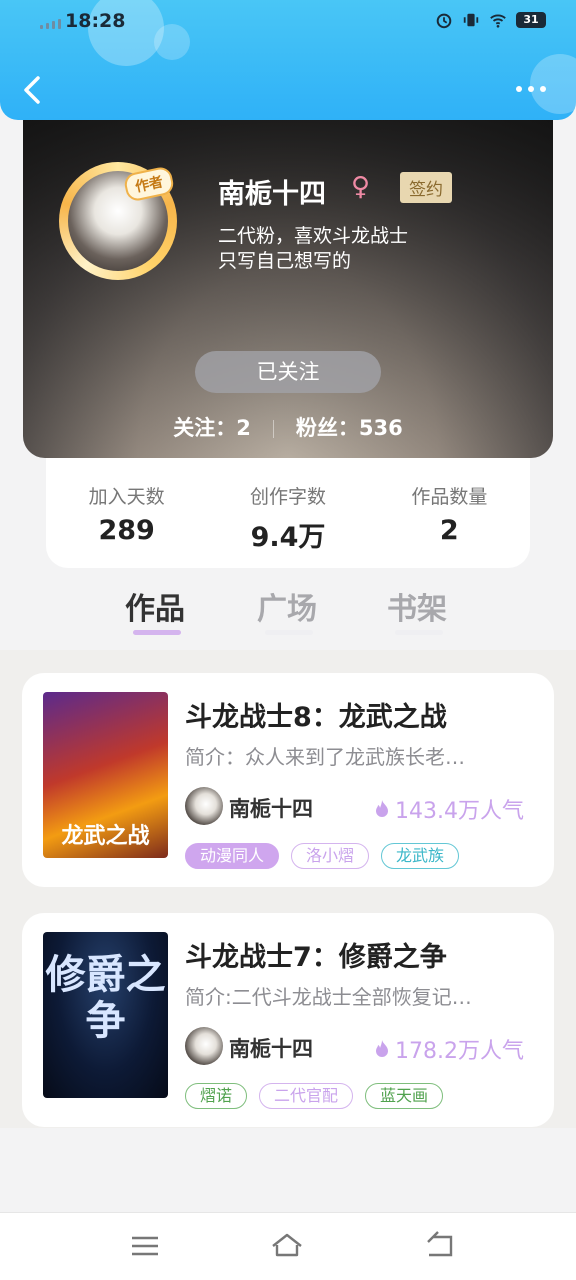 This screenshot has width=576, height=1280. What do you see at coordinates (105, 775) in the screenshot?
I see `book-cover: 龙武之战` at bounding box center [105, 775].